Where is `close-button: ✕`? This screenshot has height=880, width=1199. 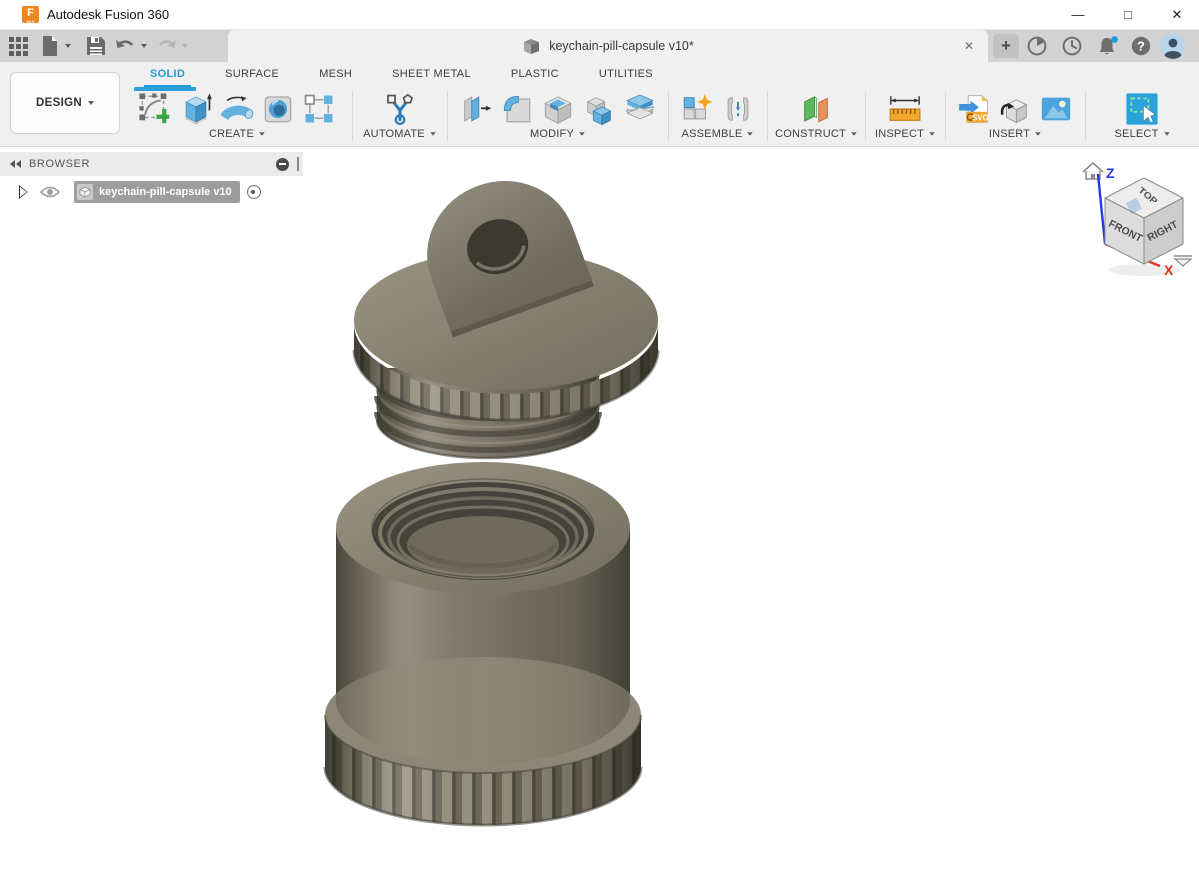
close-button: ✕ is located at coordinates (1177, 15).